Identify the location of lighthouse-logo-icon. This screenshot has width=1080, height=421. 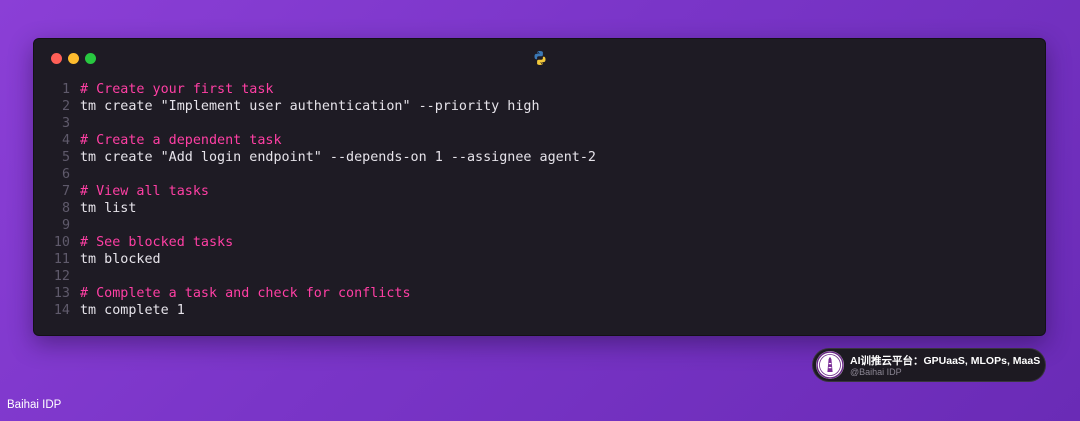
(830, 365).